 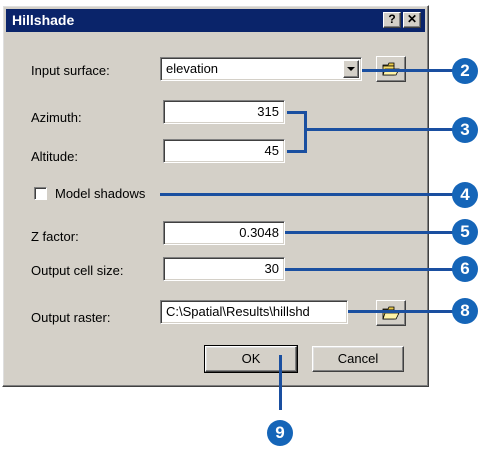 I want to click on browse-output-button, so click(x=391, y=313).